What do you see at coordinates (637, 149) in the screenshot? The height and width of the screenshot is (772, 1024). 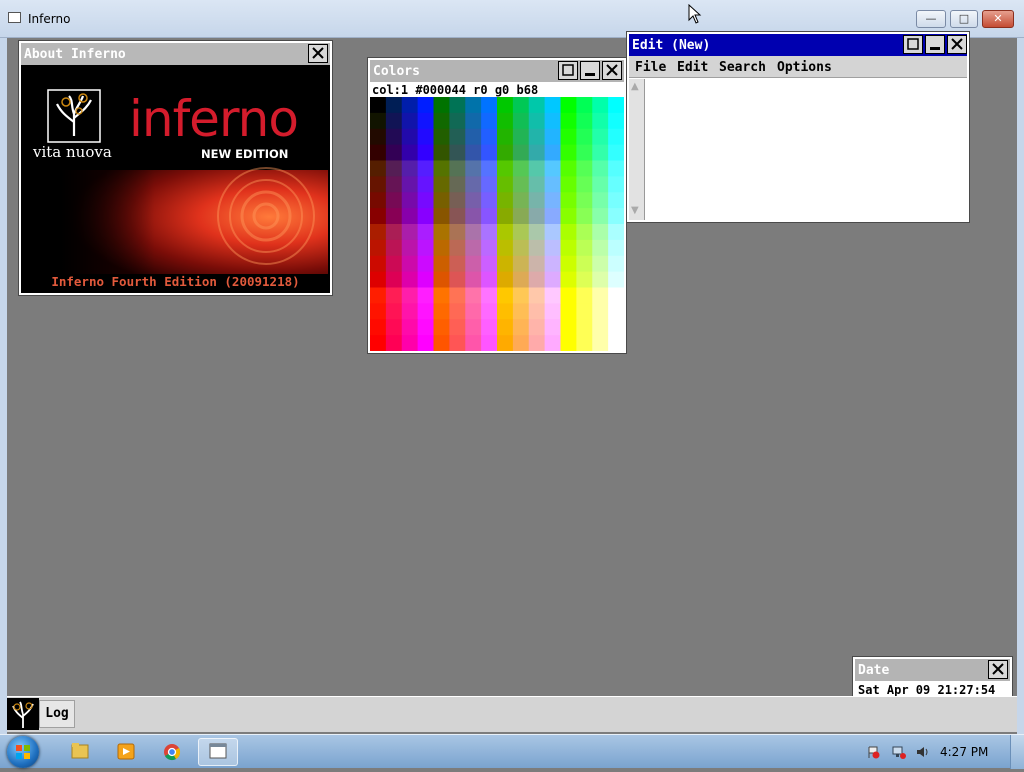 I see `edit-scrollbar: ▲ ▼` at bounding box center [637, 149].